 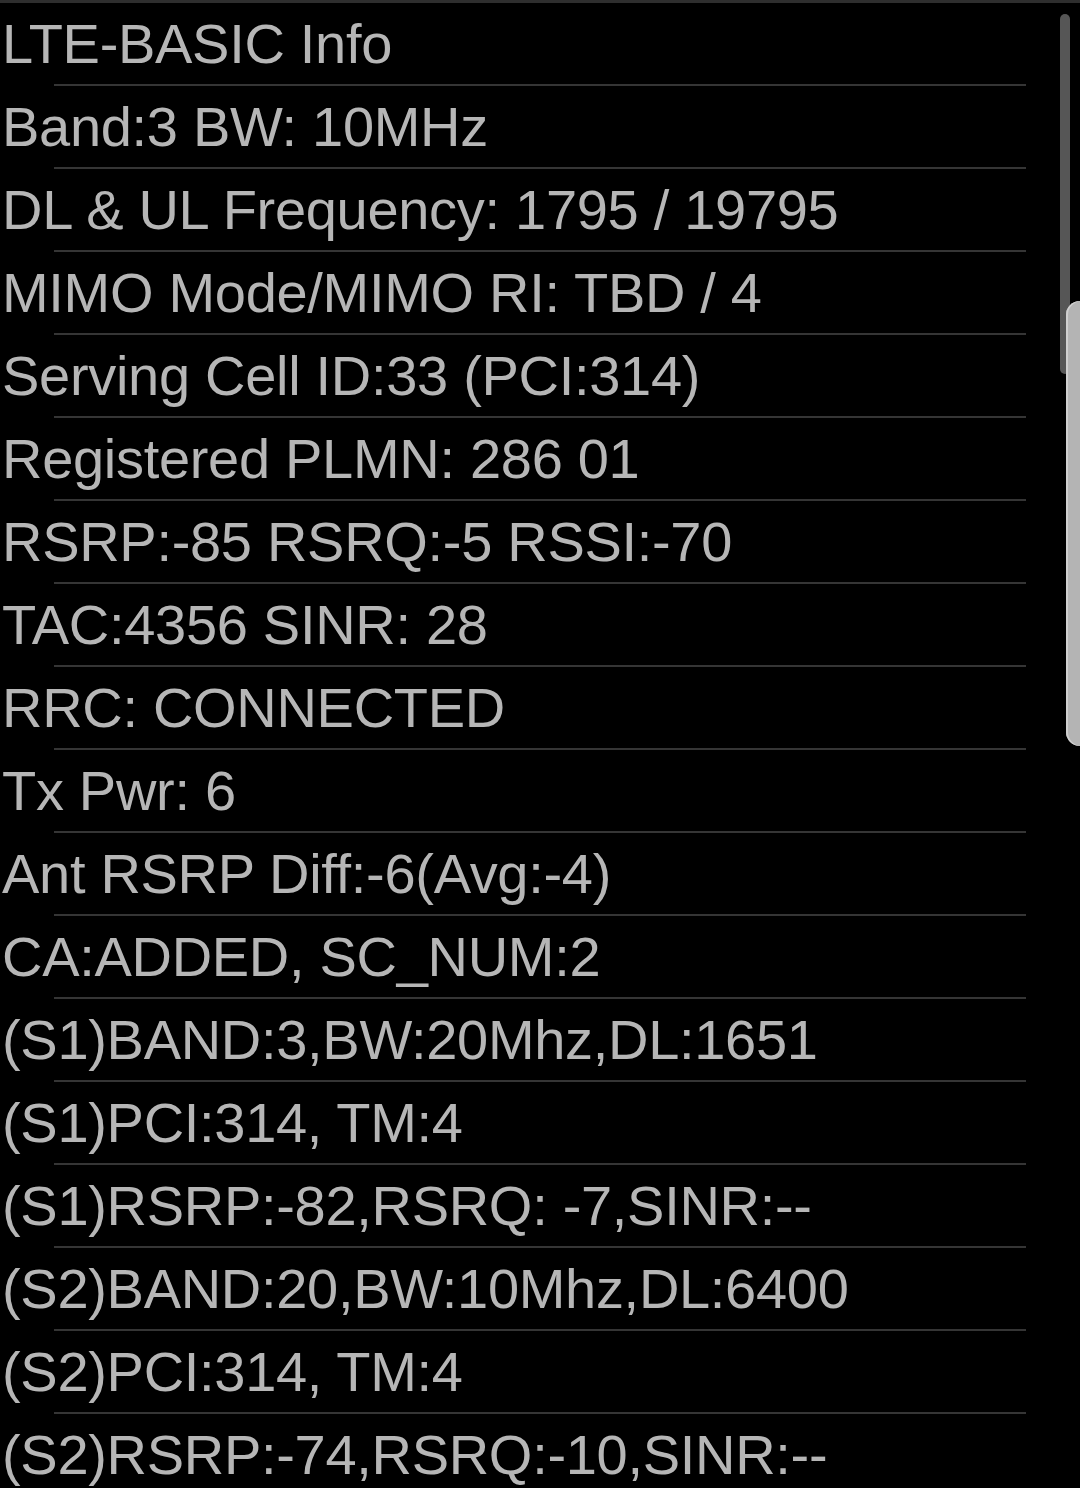 I want to click on info-text: (S1)BAND:3,BW:20Mhz,DL:1651, so click(x=410, y=1039).